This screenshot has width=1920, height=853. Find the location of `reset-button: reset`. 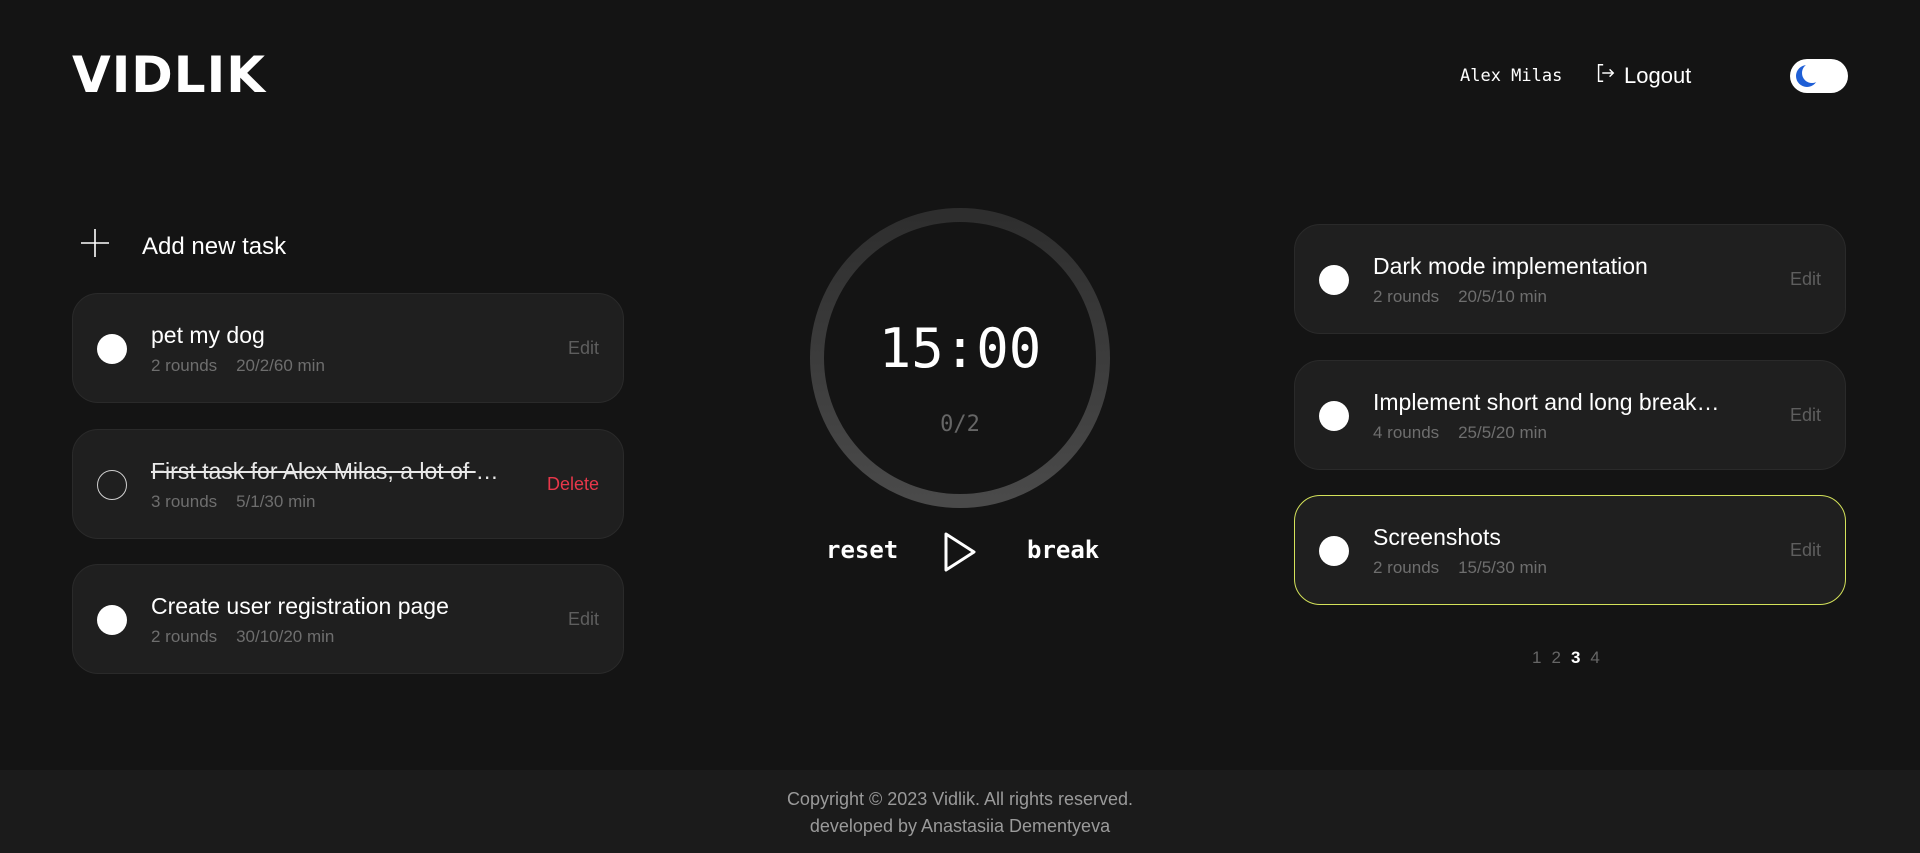

reset-button: reset is located at coordinates (862, 550).